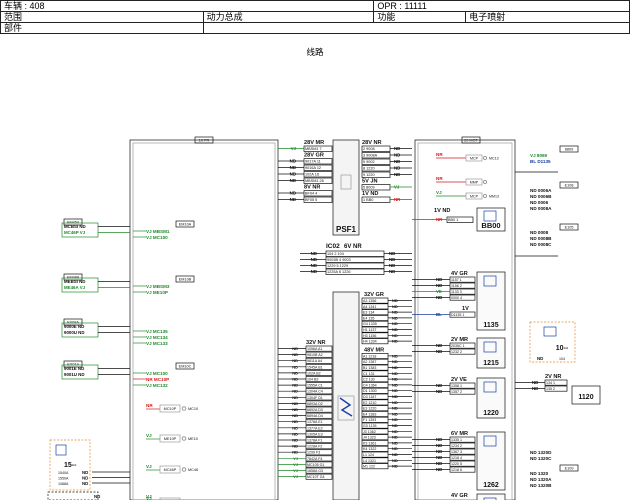  I want to click on far-right-tag5: E109, so click(569, 469).